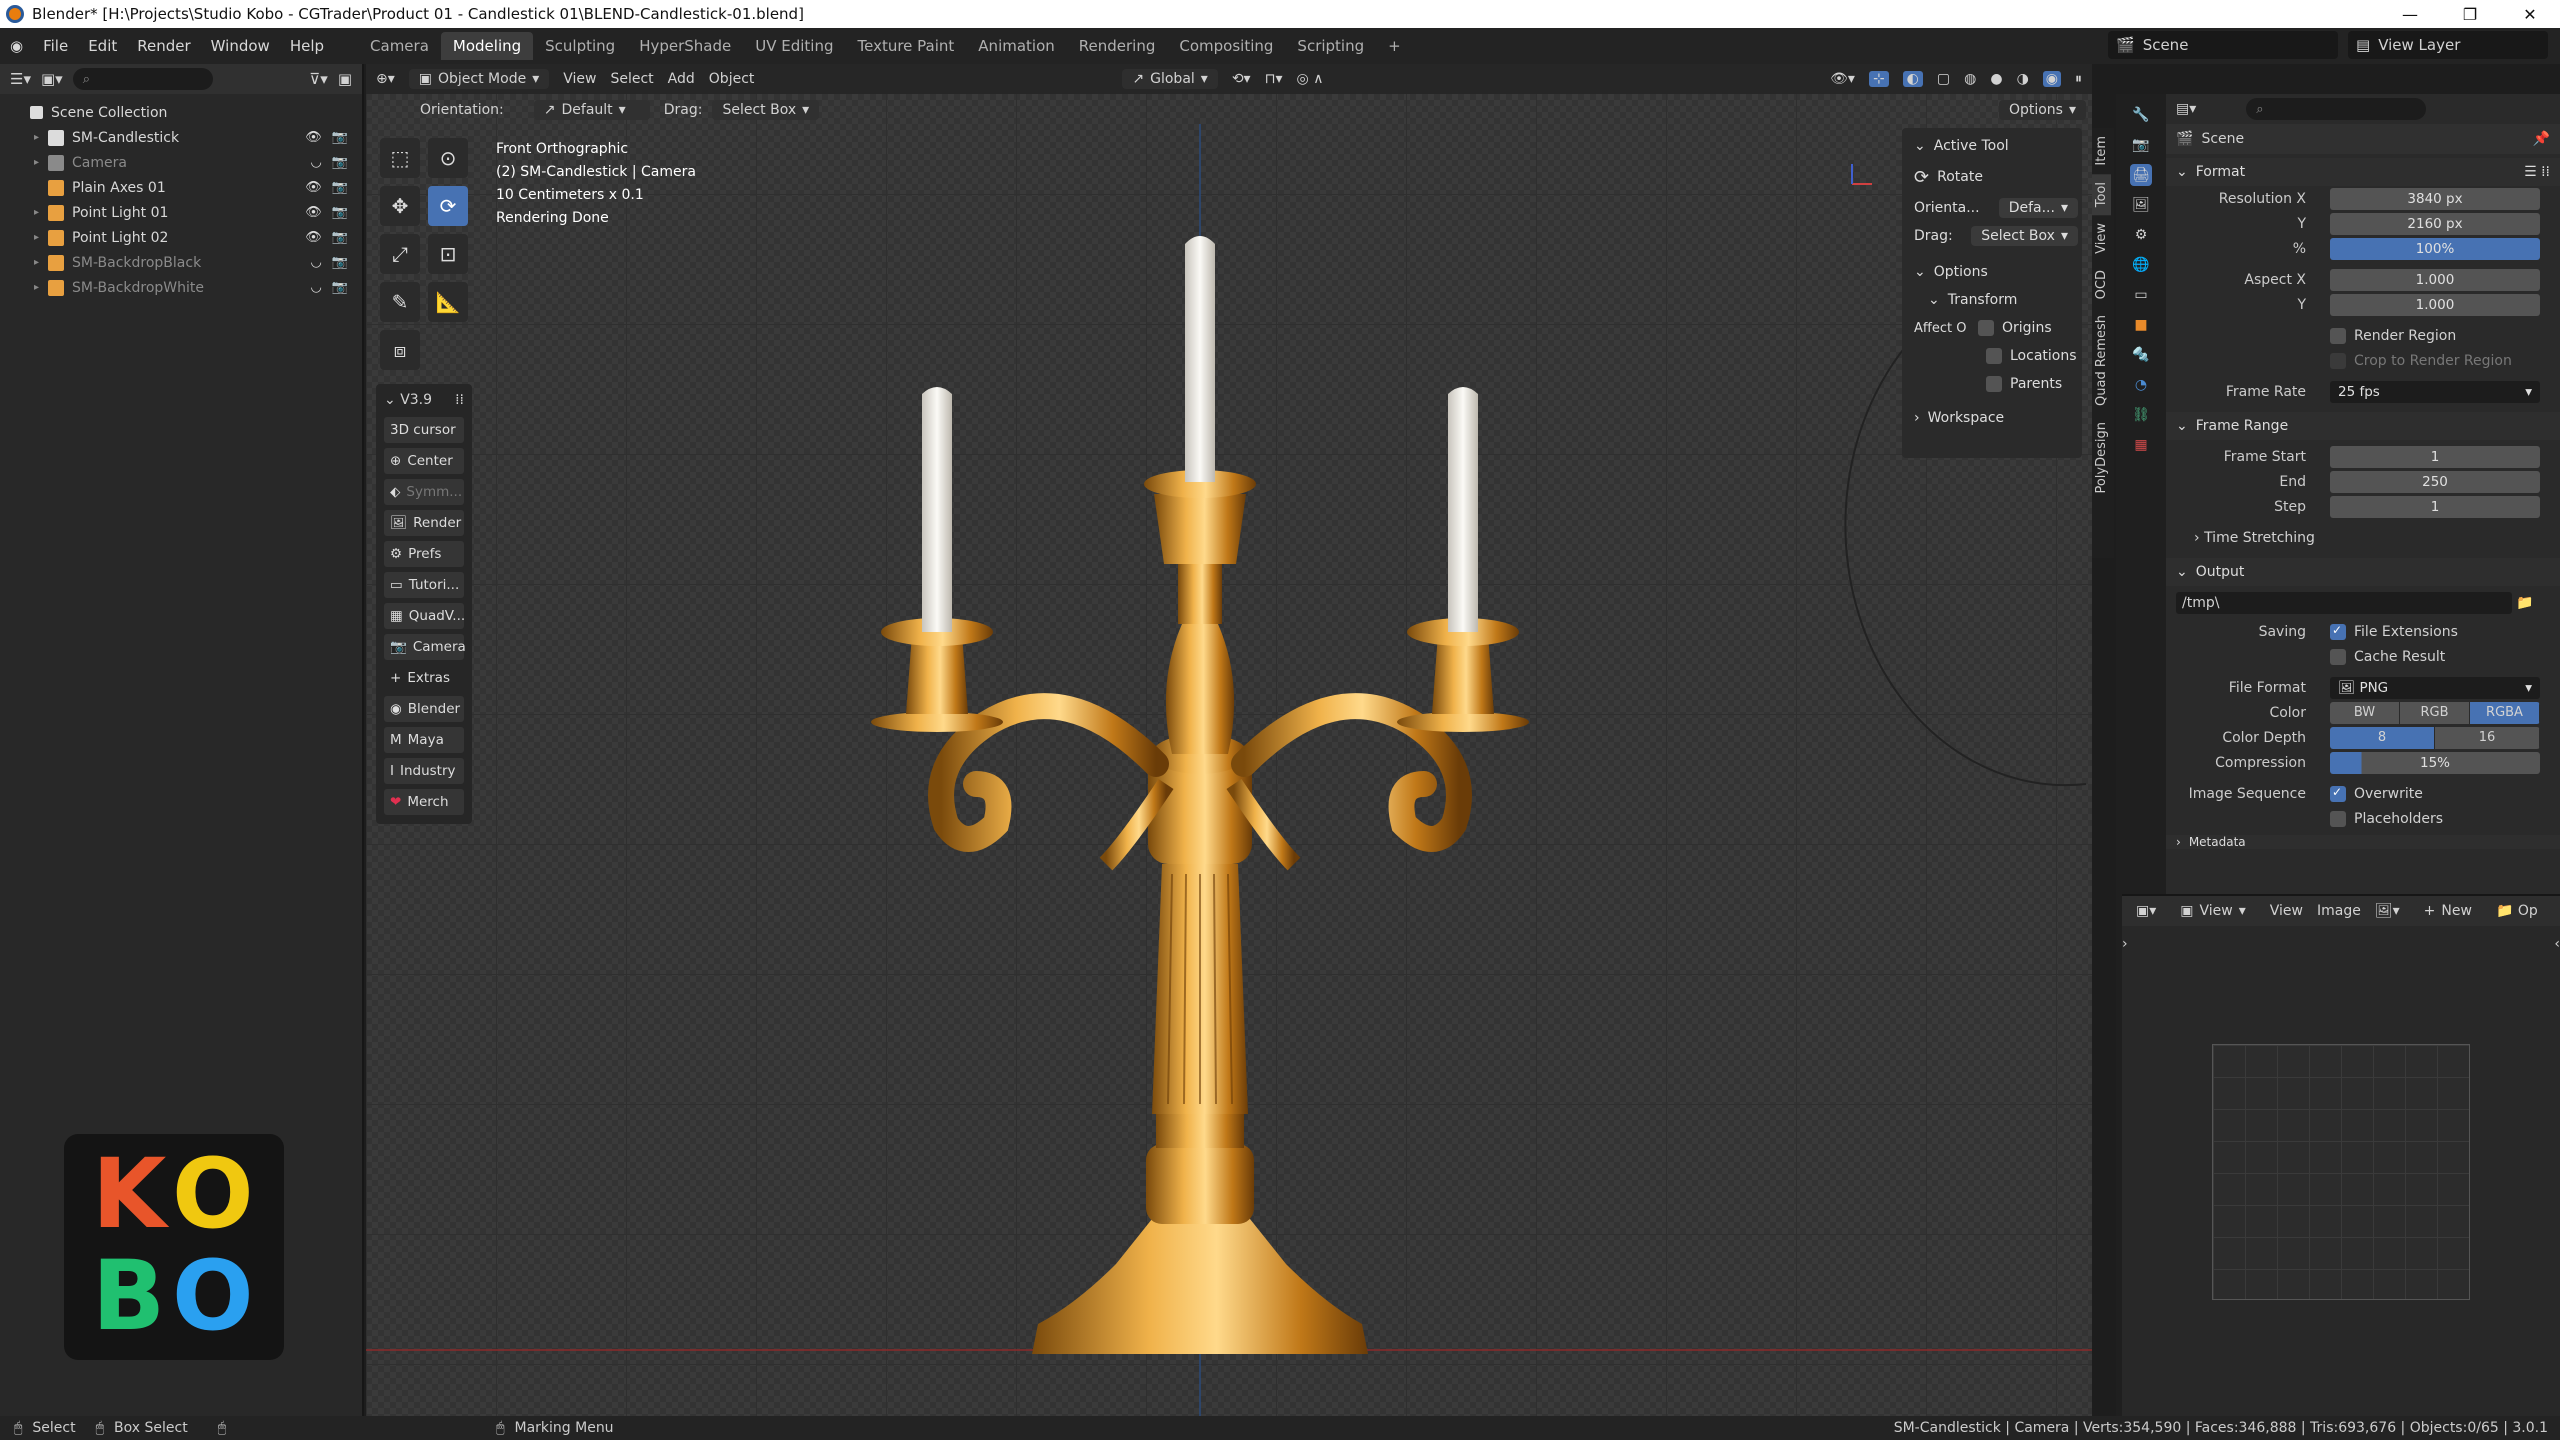  What do you see at coordinates (400, 350) in the screenshot?
I see `add-cube-tool-icon: ⧈` at bounding box center [400, 350].